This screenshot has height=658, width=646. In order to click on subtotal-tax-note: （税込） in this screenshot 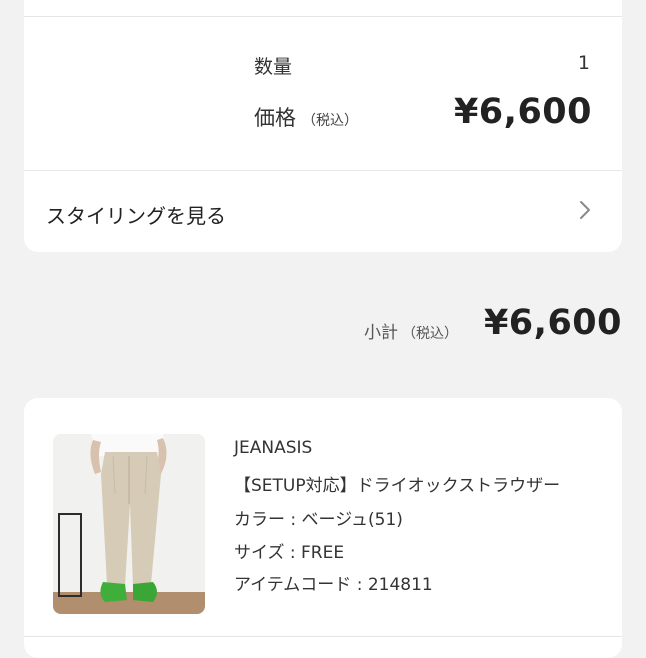, I will do `click(430, 334)`.